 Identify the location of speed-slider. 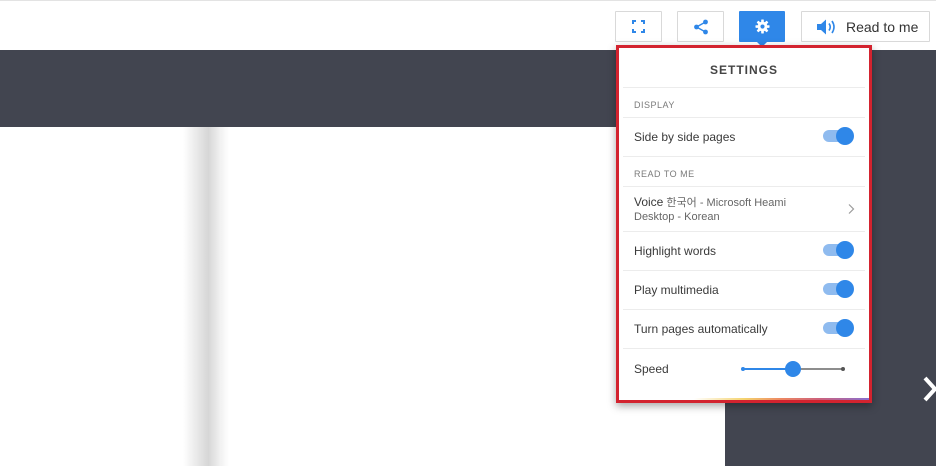
(793, 369).